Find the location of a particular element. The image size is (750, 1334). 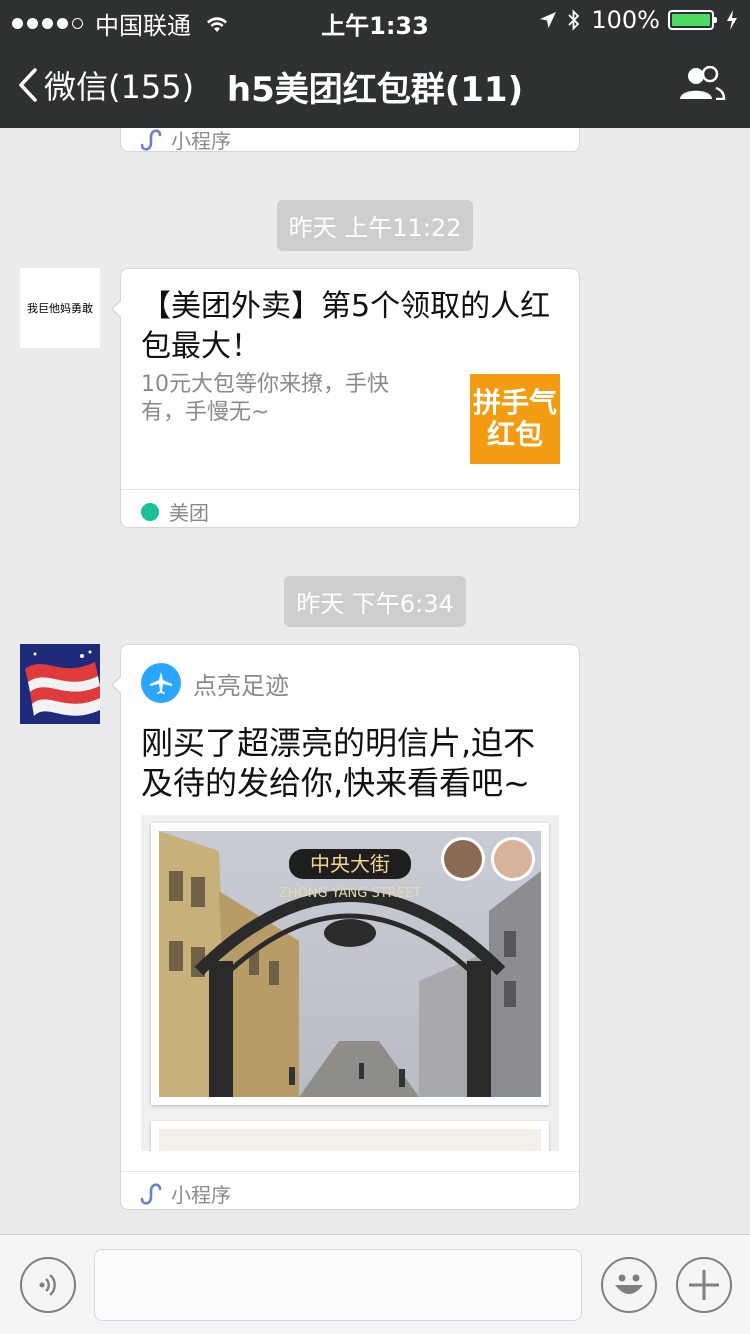

thumb-text-line1: 拼手气 is located at coordinates (514, 402).